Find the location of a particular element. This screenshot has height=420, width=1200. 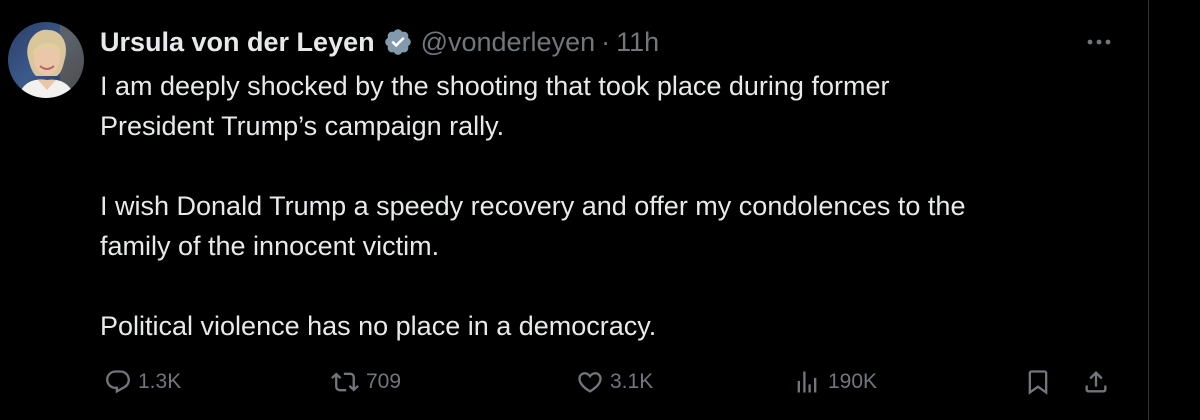

share-button is located at coordinates (1096, 382).